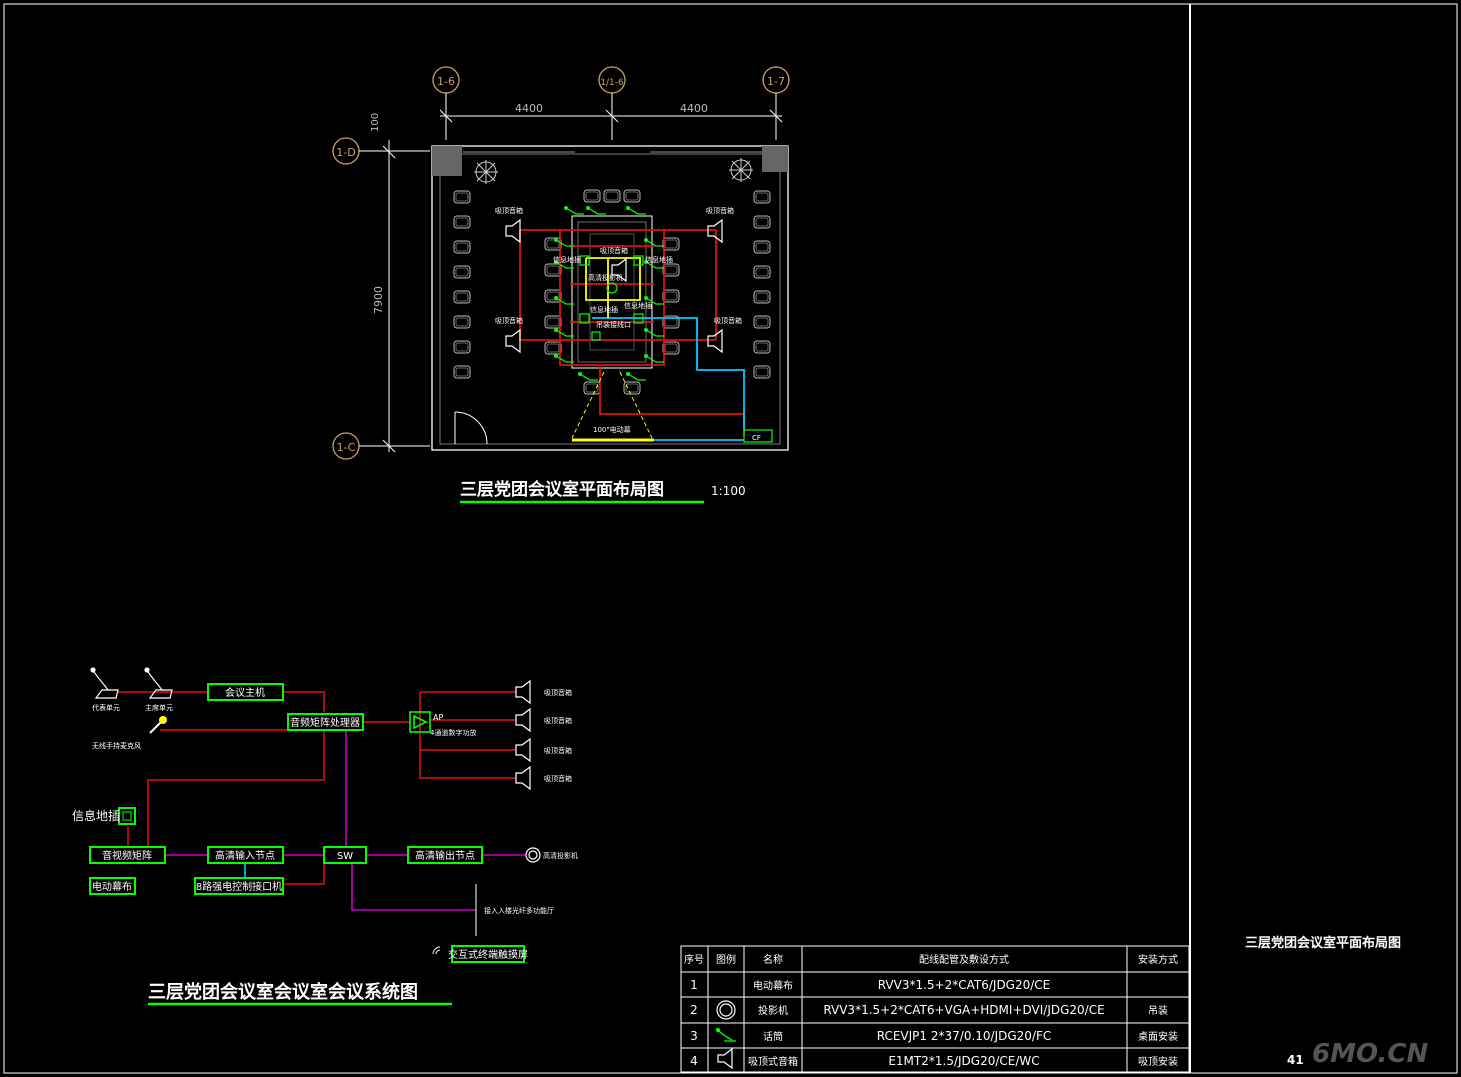 This screenshot has width=1461, height=1077. What do you see at coordinates (963, 1061) in the screenshot?
I see `legend-row-spec: E1MT2*1.5/JDG20/CE/WC` at bounding box center [963, 1061].